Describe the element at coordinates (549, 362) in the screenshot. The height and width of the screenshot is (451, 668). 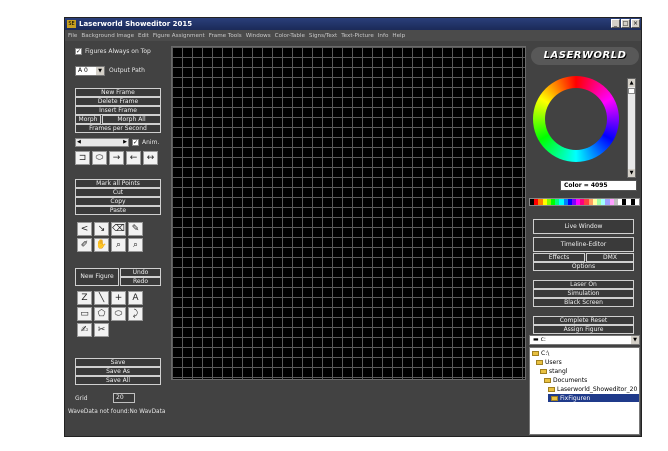
I see `tree-item-users: Users` at that location.